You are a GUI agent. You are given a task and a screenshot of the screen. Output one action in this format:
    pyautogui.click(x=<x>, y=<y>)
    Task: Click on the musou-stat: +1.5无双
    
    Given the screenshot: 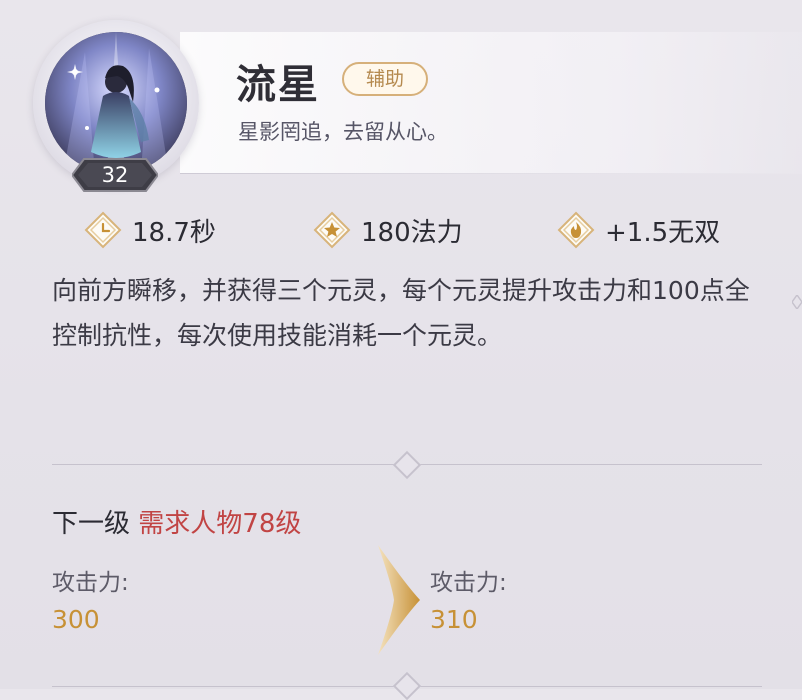 What is the action you would take?
    pyautogui.click(x=638, y=230)
    